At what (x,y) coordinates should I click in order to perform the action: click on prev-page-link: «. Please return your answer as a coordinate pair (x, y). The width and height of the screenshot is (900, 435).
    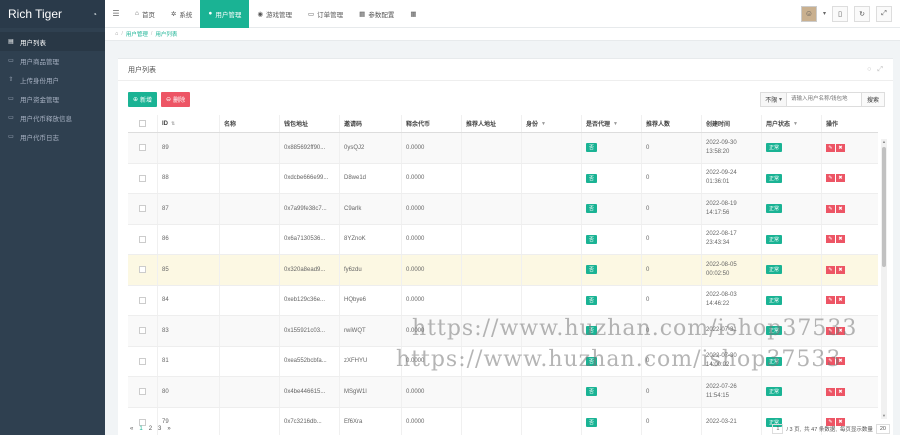
    Looking at the image, I should click on (131, 429).